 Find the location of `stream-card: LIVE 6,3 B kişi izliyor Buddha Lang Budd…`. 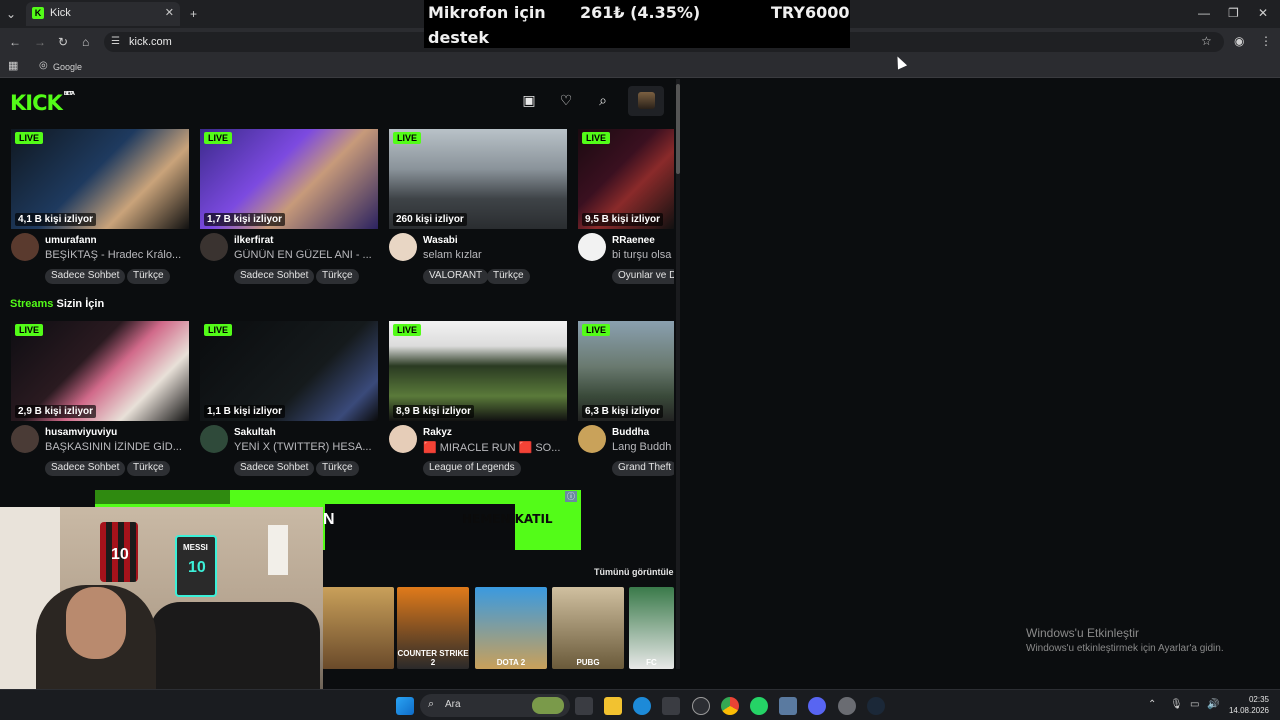

stream-card: LIVE 6,3 B kişi izliyor Buddha Lang Budd… is located at coordinates (626, 401).